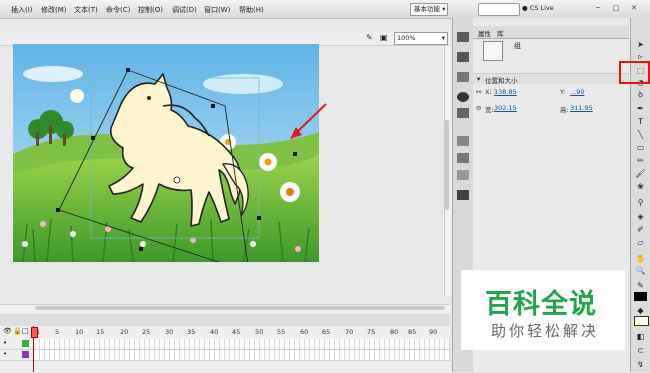 The height and width of the screenshot is (373, 650). Describe the element at coordinates (394, 332) in the screenshot. I see `frame-number: 80` at that location.